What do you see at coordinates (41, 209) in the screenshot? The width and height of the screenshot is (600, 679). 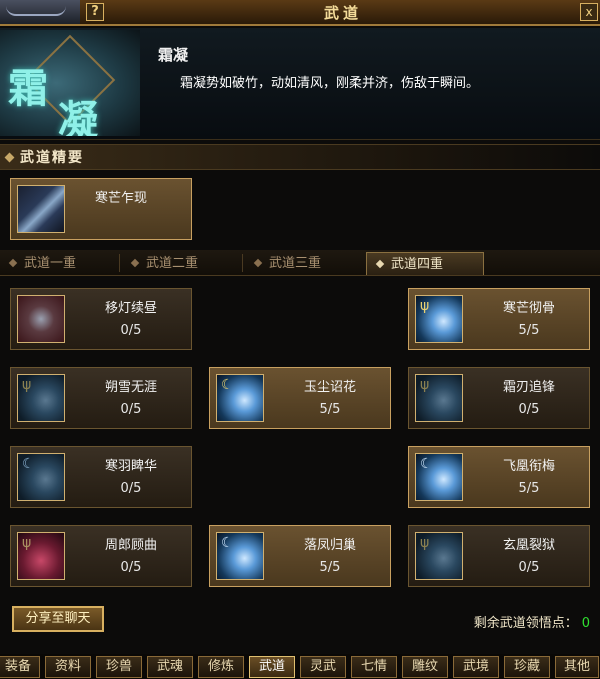 I see `blade-icon` at bounding box center [41, 209].